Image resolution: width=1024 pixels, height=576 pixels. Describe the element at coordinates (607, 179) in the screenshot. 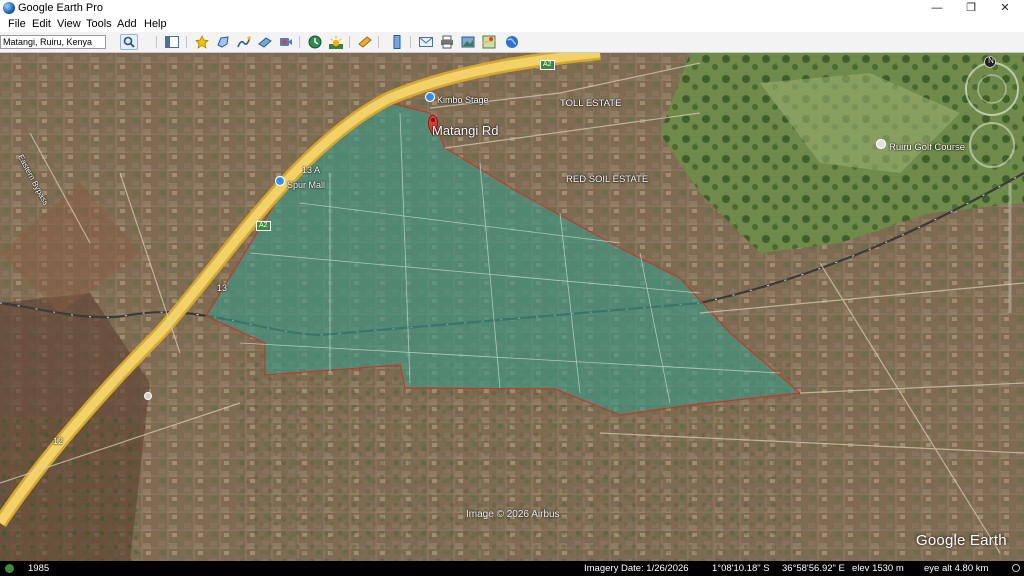

I see `label-red-soil-estate: RED SOIL ESTATE` at that location.